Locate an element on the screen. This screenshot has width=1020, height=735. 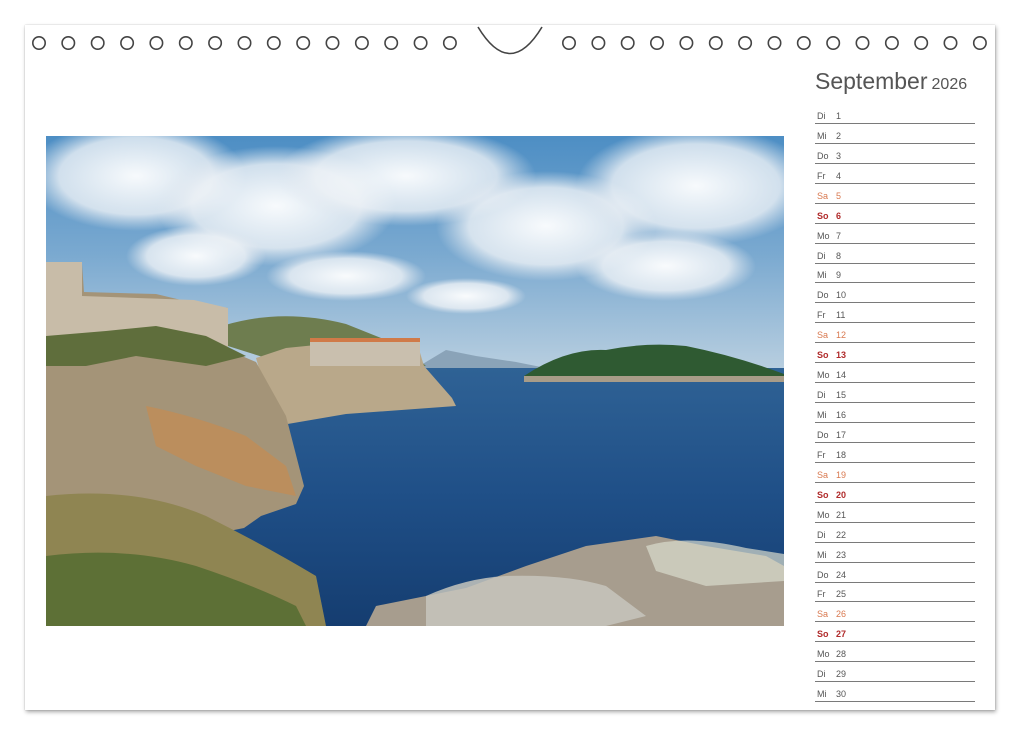
day-number: 16 is located at coordinates (841, 415).